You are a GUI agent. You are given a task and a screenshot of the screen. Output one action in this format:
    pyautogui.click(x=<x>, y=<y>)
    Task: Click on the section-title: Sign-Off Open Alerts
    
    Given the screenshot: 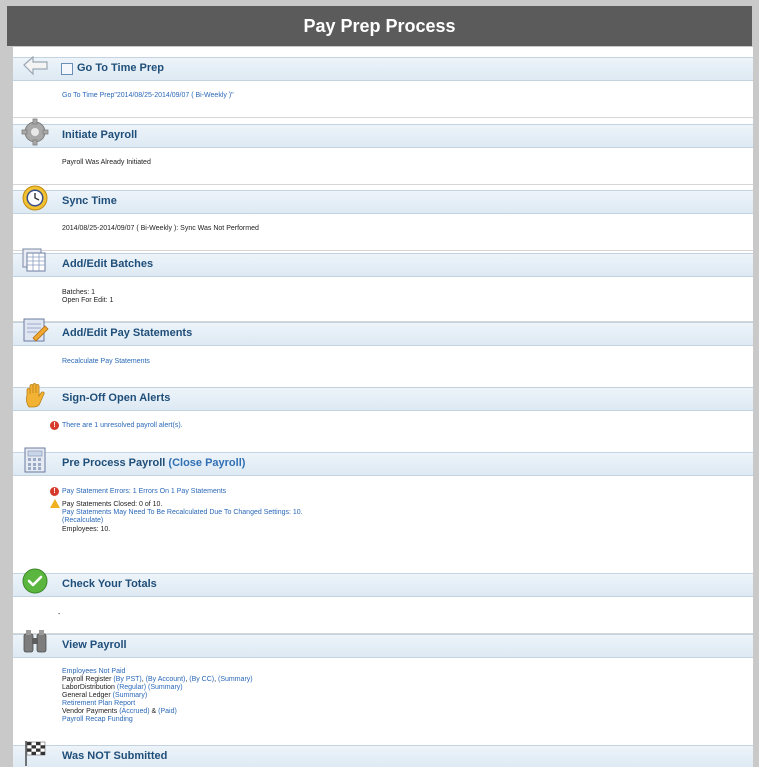 What is the action you would take?
    pyautogui.click(x=116, y=398)
    